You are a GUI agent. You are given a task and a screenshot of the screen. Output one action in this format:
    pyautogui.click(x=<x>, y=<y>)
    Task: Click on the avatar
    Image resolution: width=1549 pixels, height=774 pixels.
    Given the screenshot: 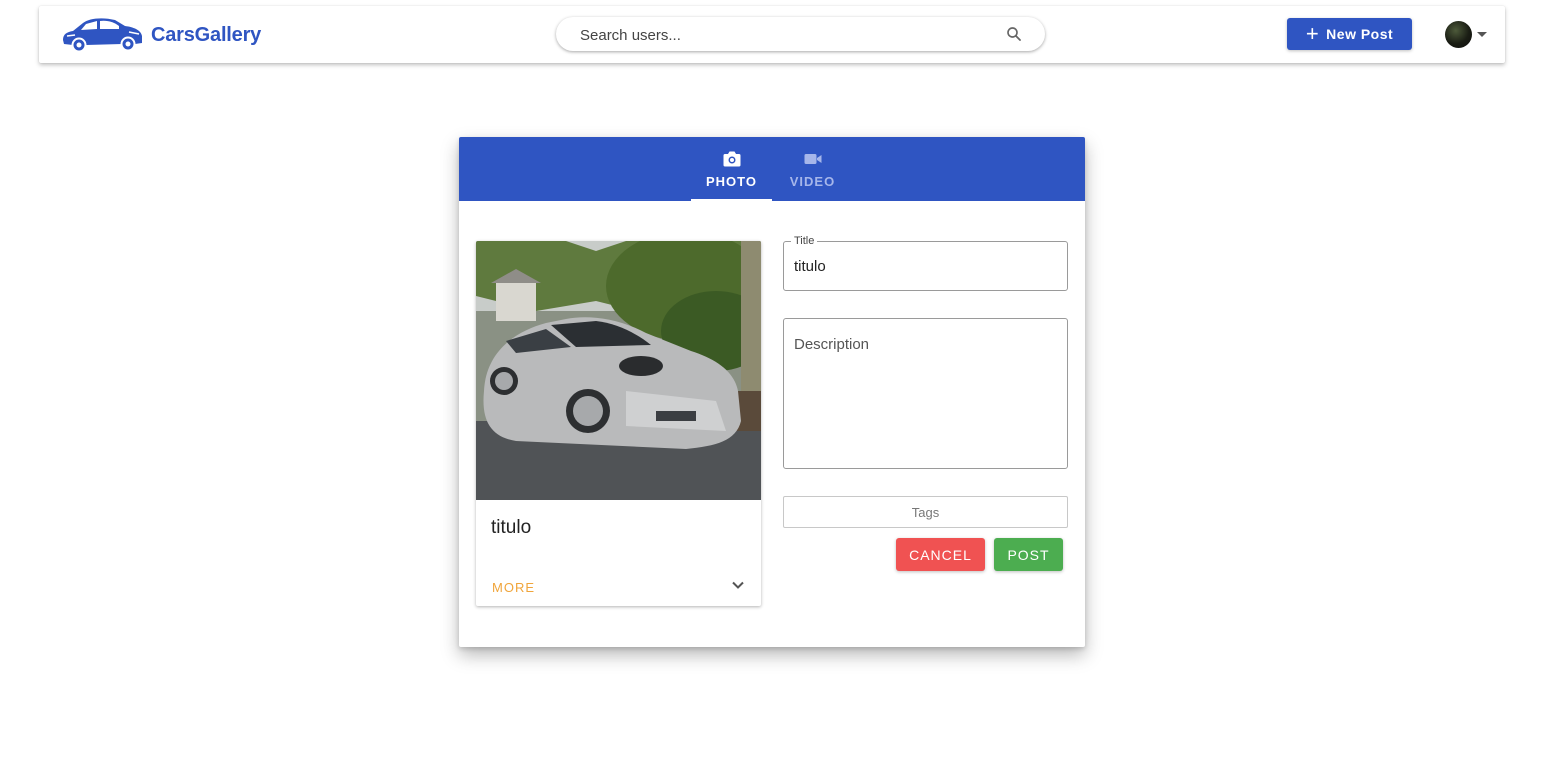 What is the action you would take?
    pyautogui.click(x=1458, y=34)
    